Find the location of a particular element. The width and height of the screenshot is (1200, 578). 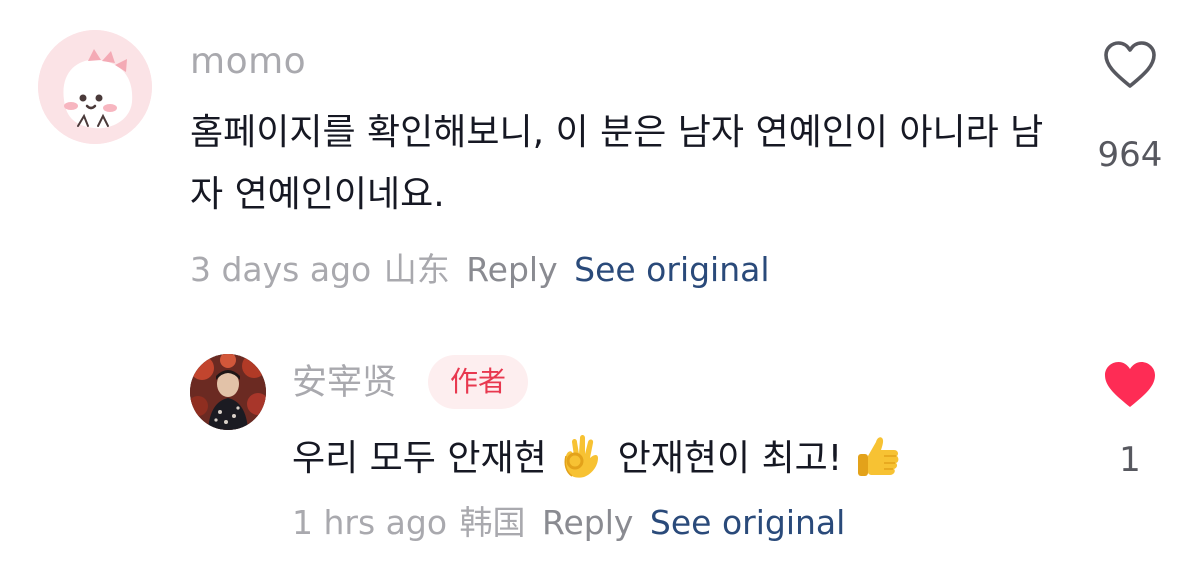

thumbs-up-emoji-icon is located at coordinates (878, 456).